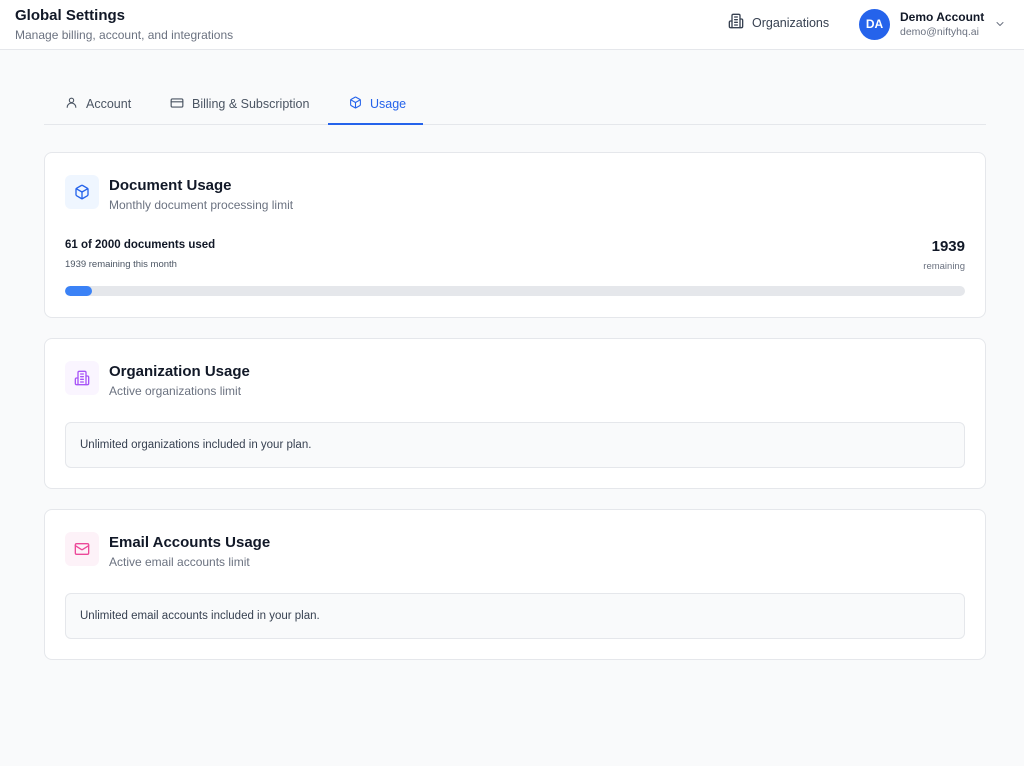 This screenshot has width=1024, height=766. What do you see at coordinates (79, 291) in the screenshot?
I see `usage-progress-fill` at bounding box center [79, 291].